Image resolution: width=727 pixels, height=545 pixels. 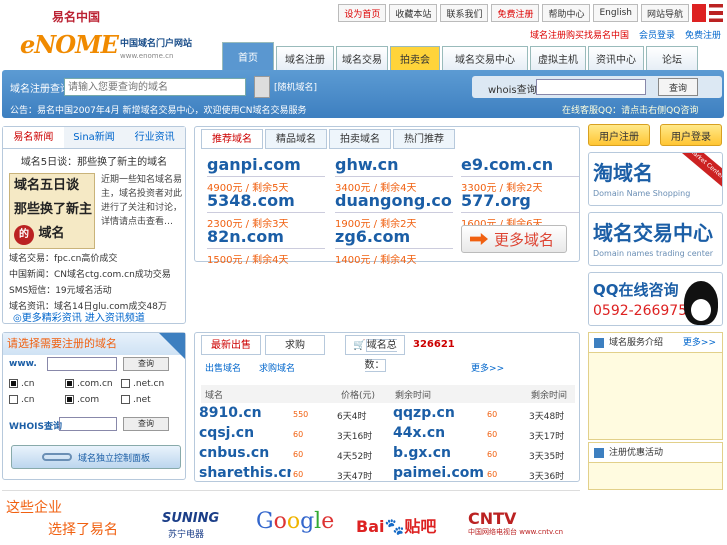 What do you see at coordinates (108, 33) in the screenshot?
I see `site-logo: 易名中国 eNOME 中国域名门户网站 www.enome.cn` at bounding box center [108, 33].